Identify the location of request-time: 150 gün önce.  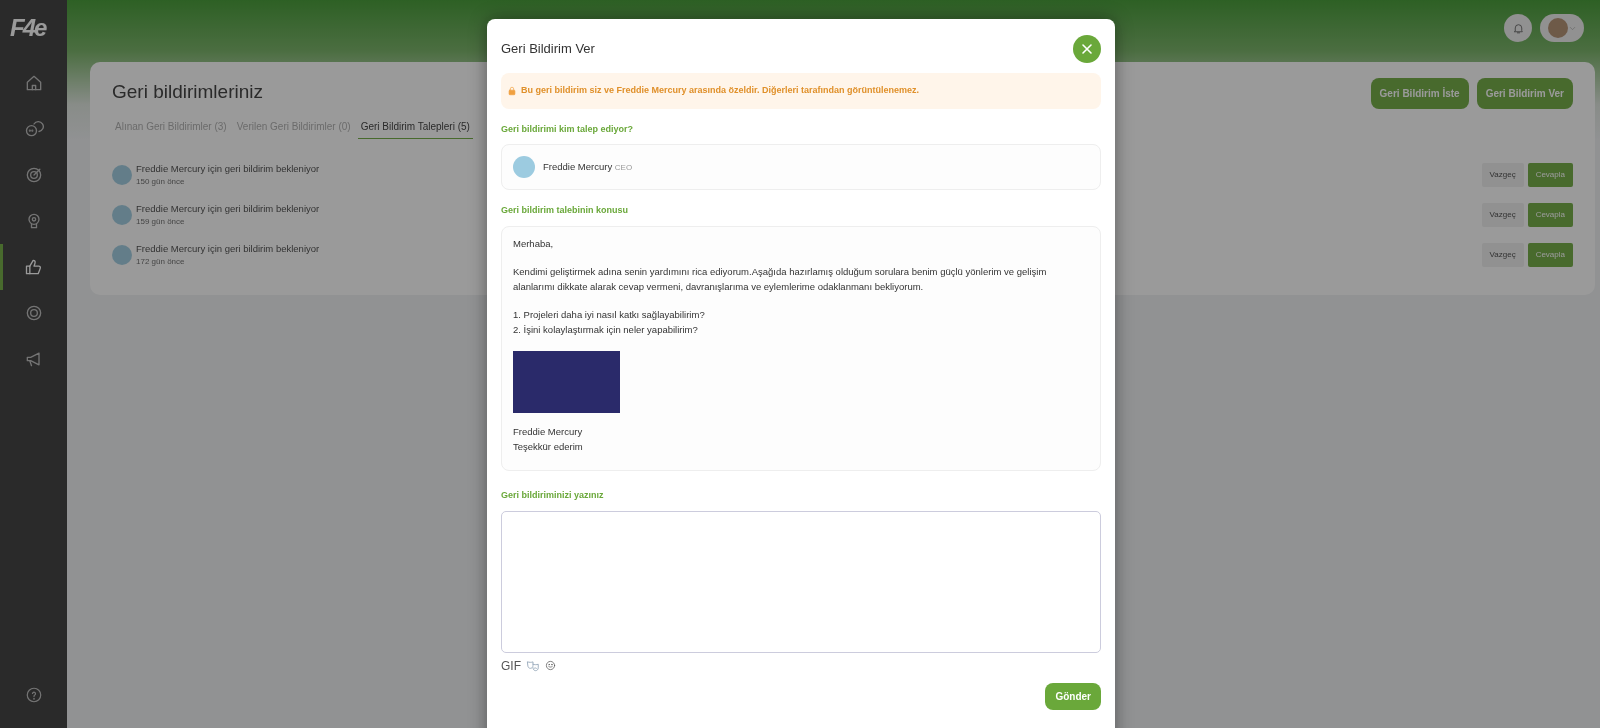
(161, 182).